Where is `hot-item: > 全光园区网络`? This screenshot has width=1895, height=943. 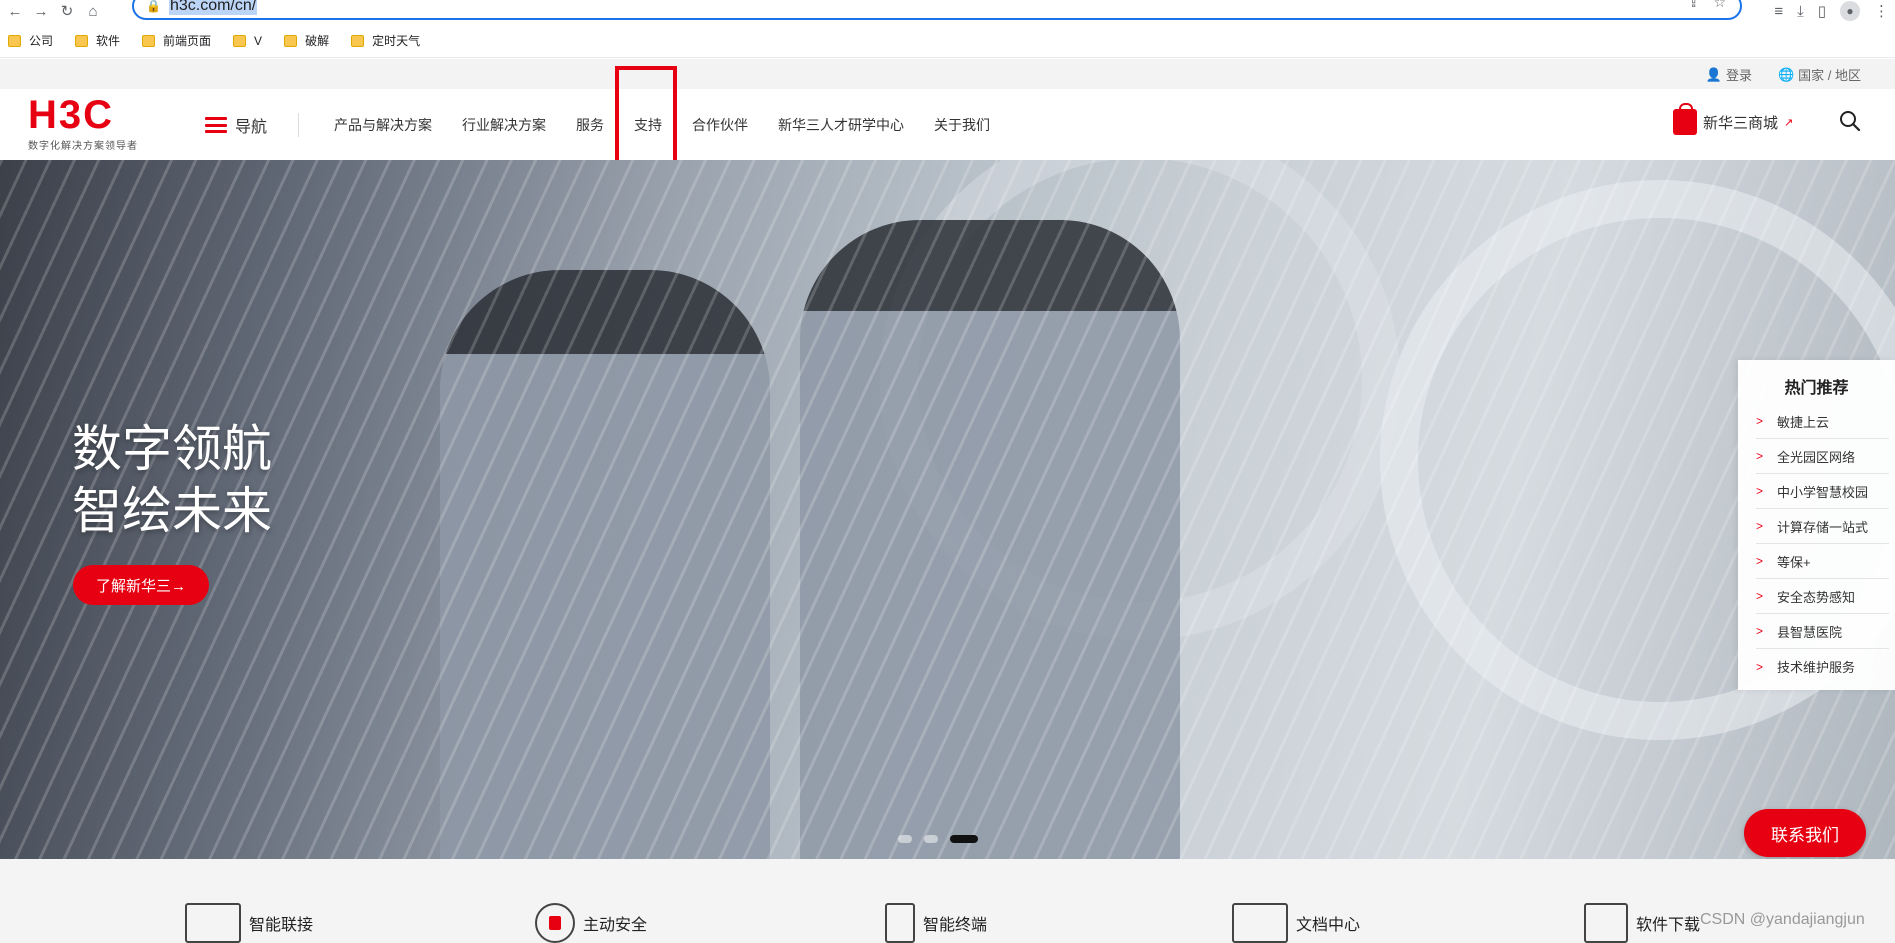 hot-item: > 全光园区网络 is located at coordinates (1822, 456).